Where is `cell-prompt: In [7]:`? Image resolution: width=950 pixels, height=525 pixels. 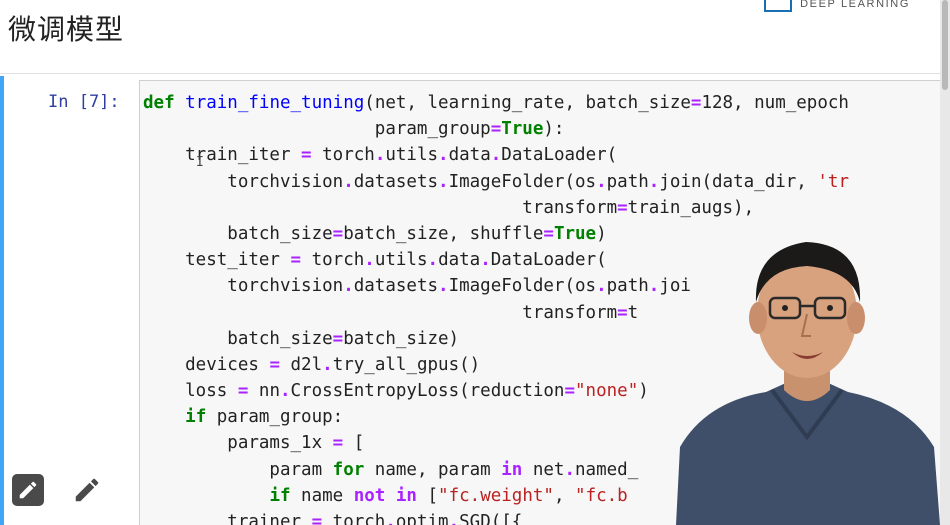
cell-prompt: In [7]: is located at coordinates (84, 102).